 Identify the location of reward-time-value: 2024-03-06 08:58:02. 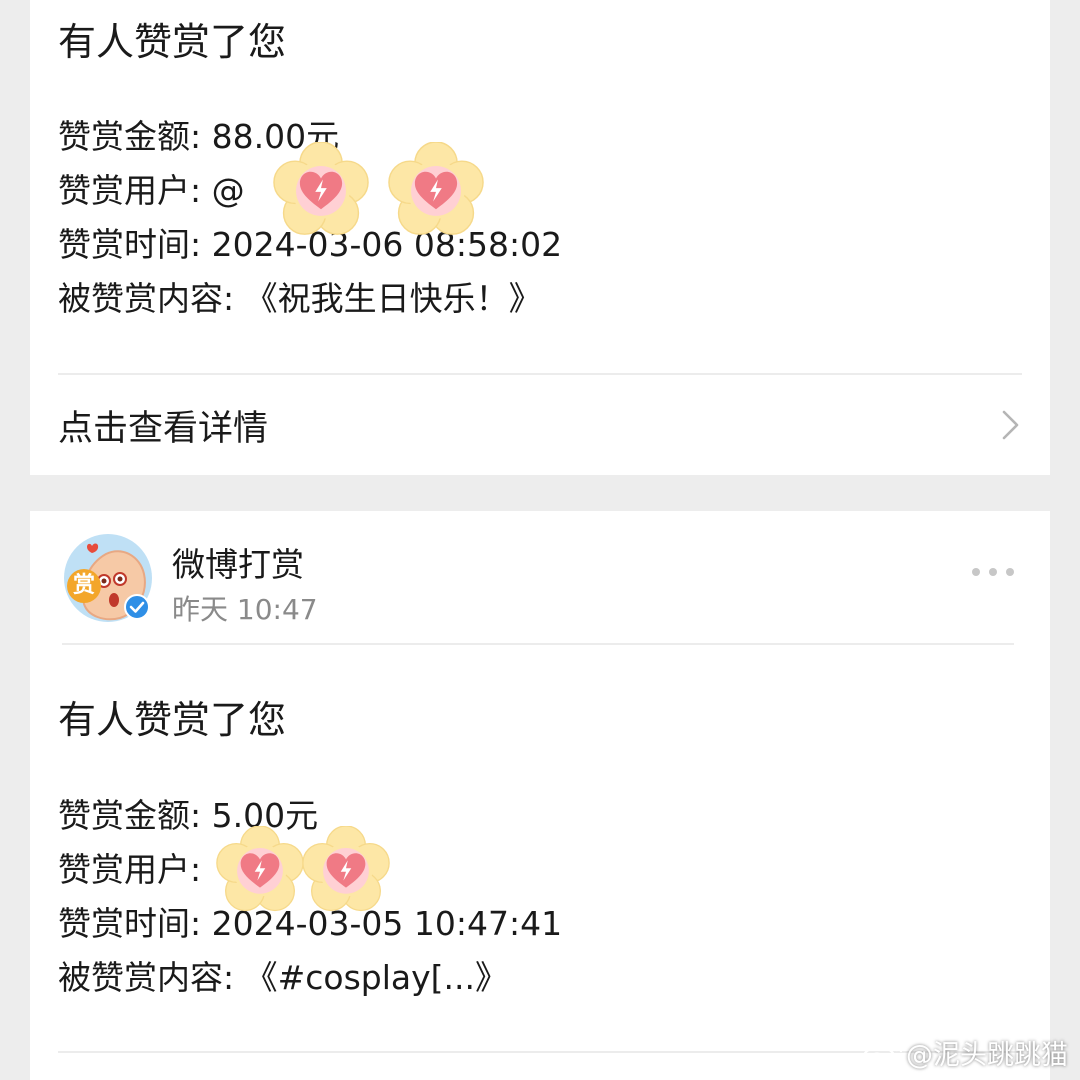
(387, 244).